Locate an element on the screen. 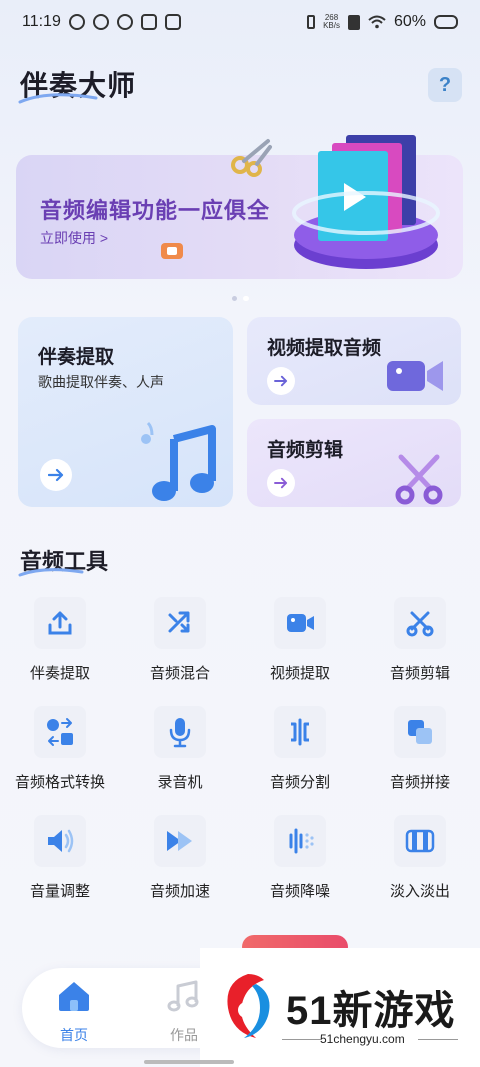 Image resolution: width=480 pixels, height=1067 pixels. tool-label: 视频提取 is located at coordinates (299, 673).